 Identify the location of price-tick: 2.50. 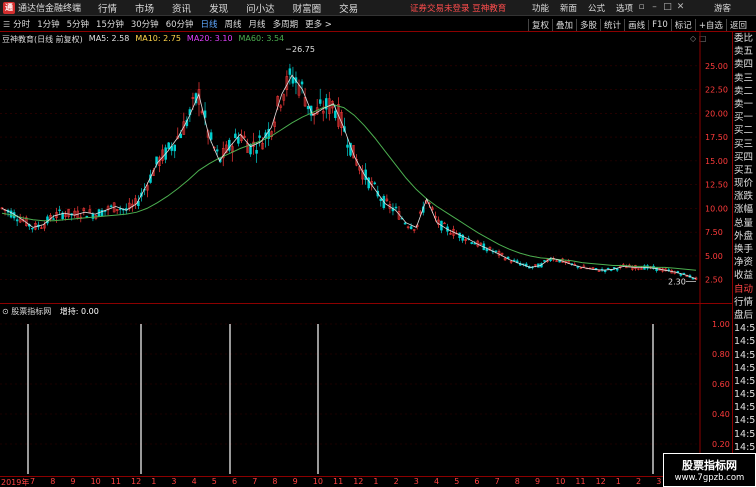
(714, 280).